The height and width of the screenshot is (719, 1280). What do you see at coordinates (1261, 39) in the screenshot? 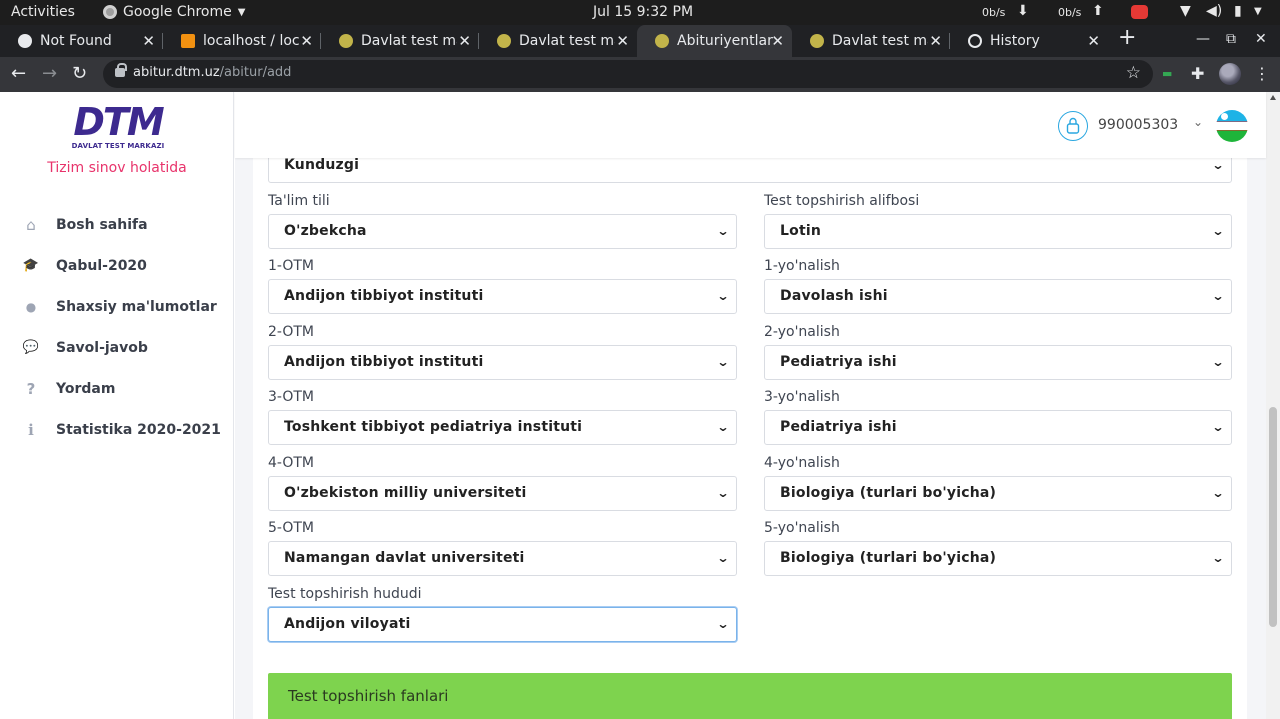
I see `close-window-icon: ✕` at bounding box center [1261, 39].